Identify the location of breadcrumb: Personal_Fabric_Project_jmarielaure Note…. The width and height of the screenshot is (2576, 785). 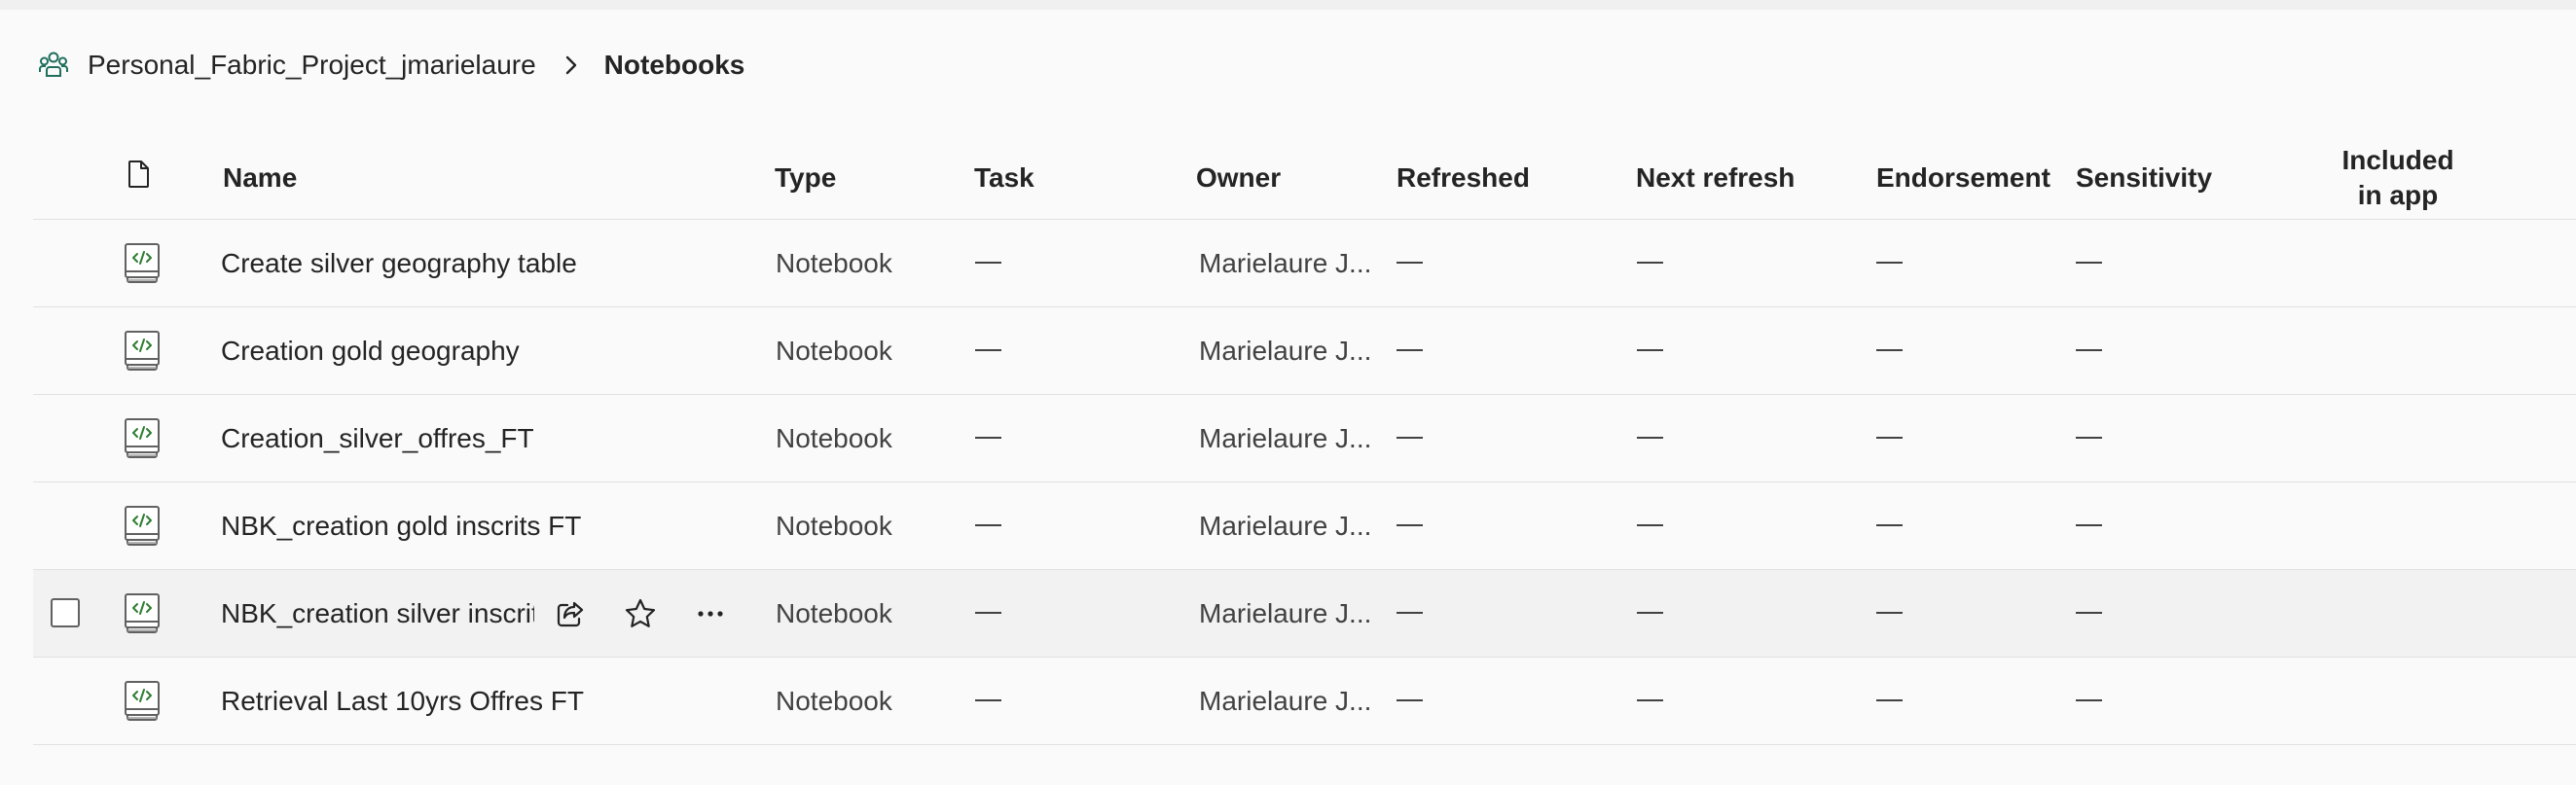
(390, 65).